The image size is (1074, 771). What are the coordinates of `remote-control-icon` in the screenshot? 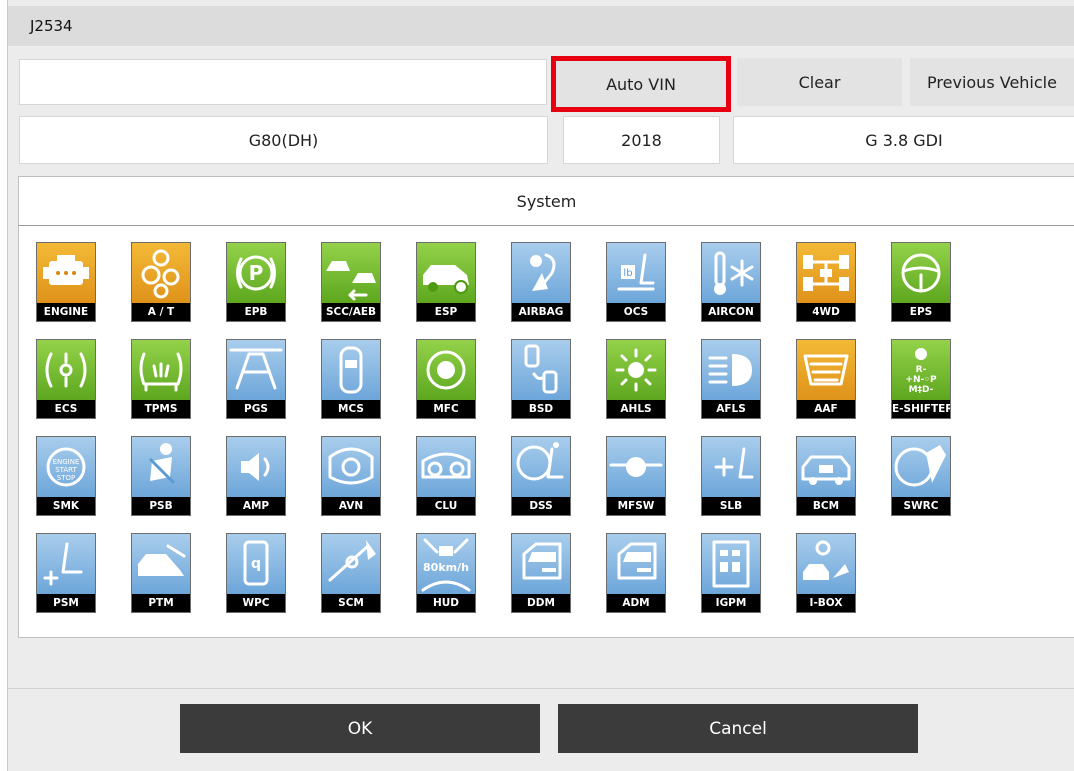 It's located at (921, 467).